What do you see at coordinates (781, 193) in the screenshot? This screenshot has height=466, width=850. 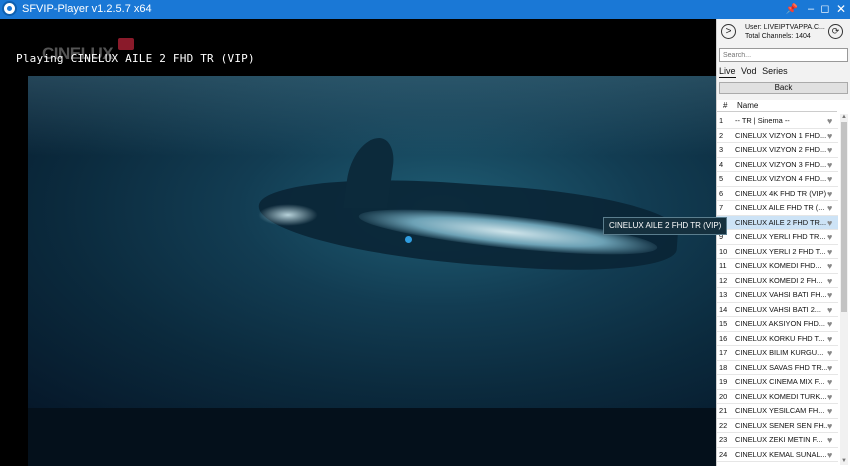 I see `channel-name: CINELUX 4K FHD TR (VIP)` at bounding box center [781, 193].